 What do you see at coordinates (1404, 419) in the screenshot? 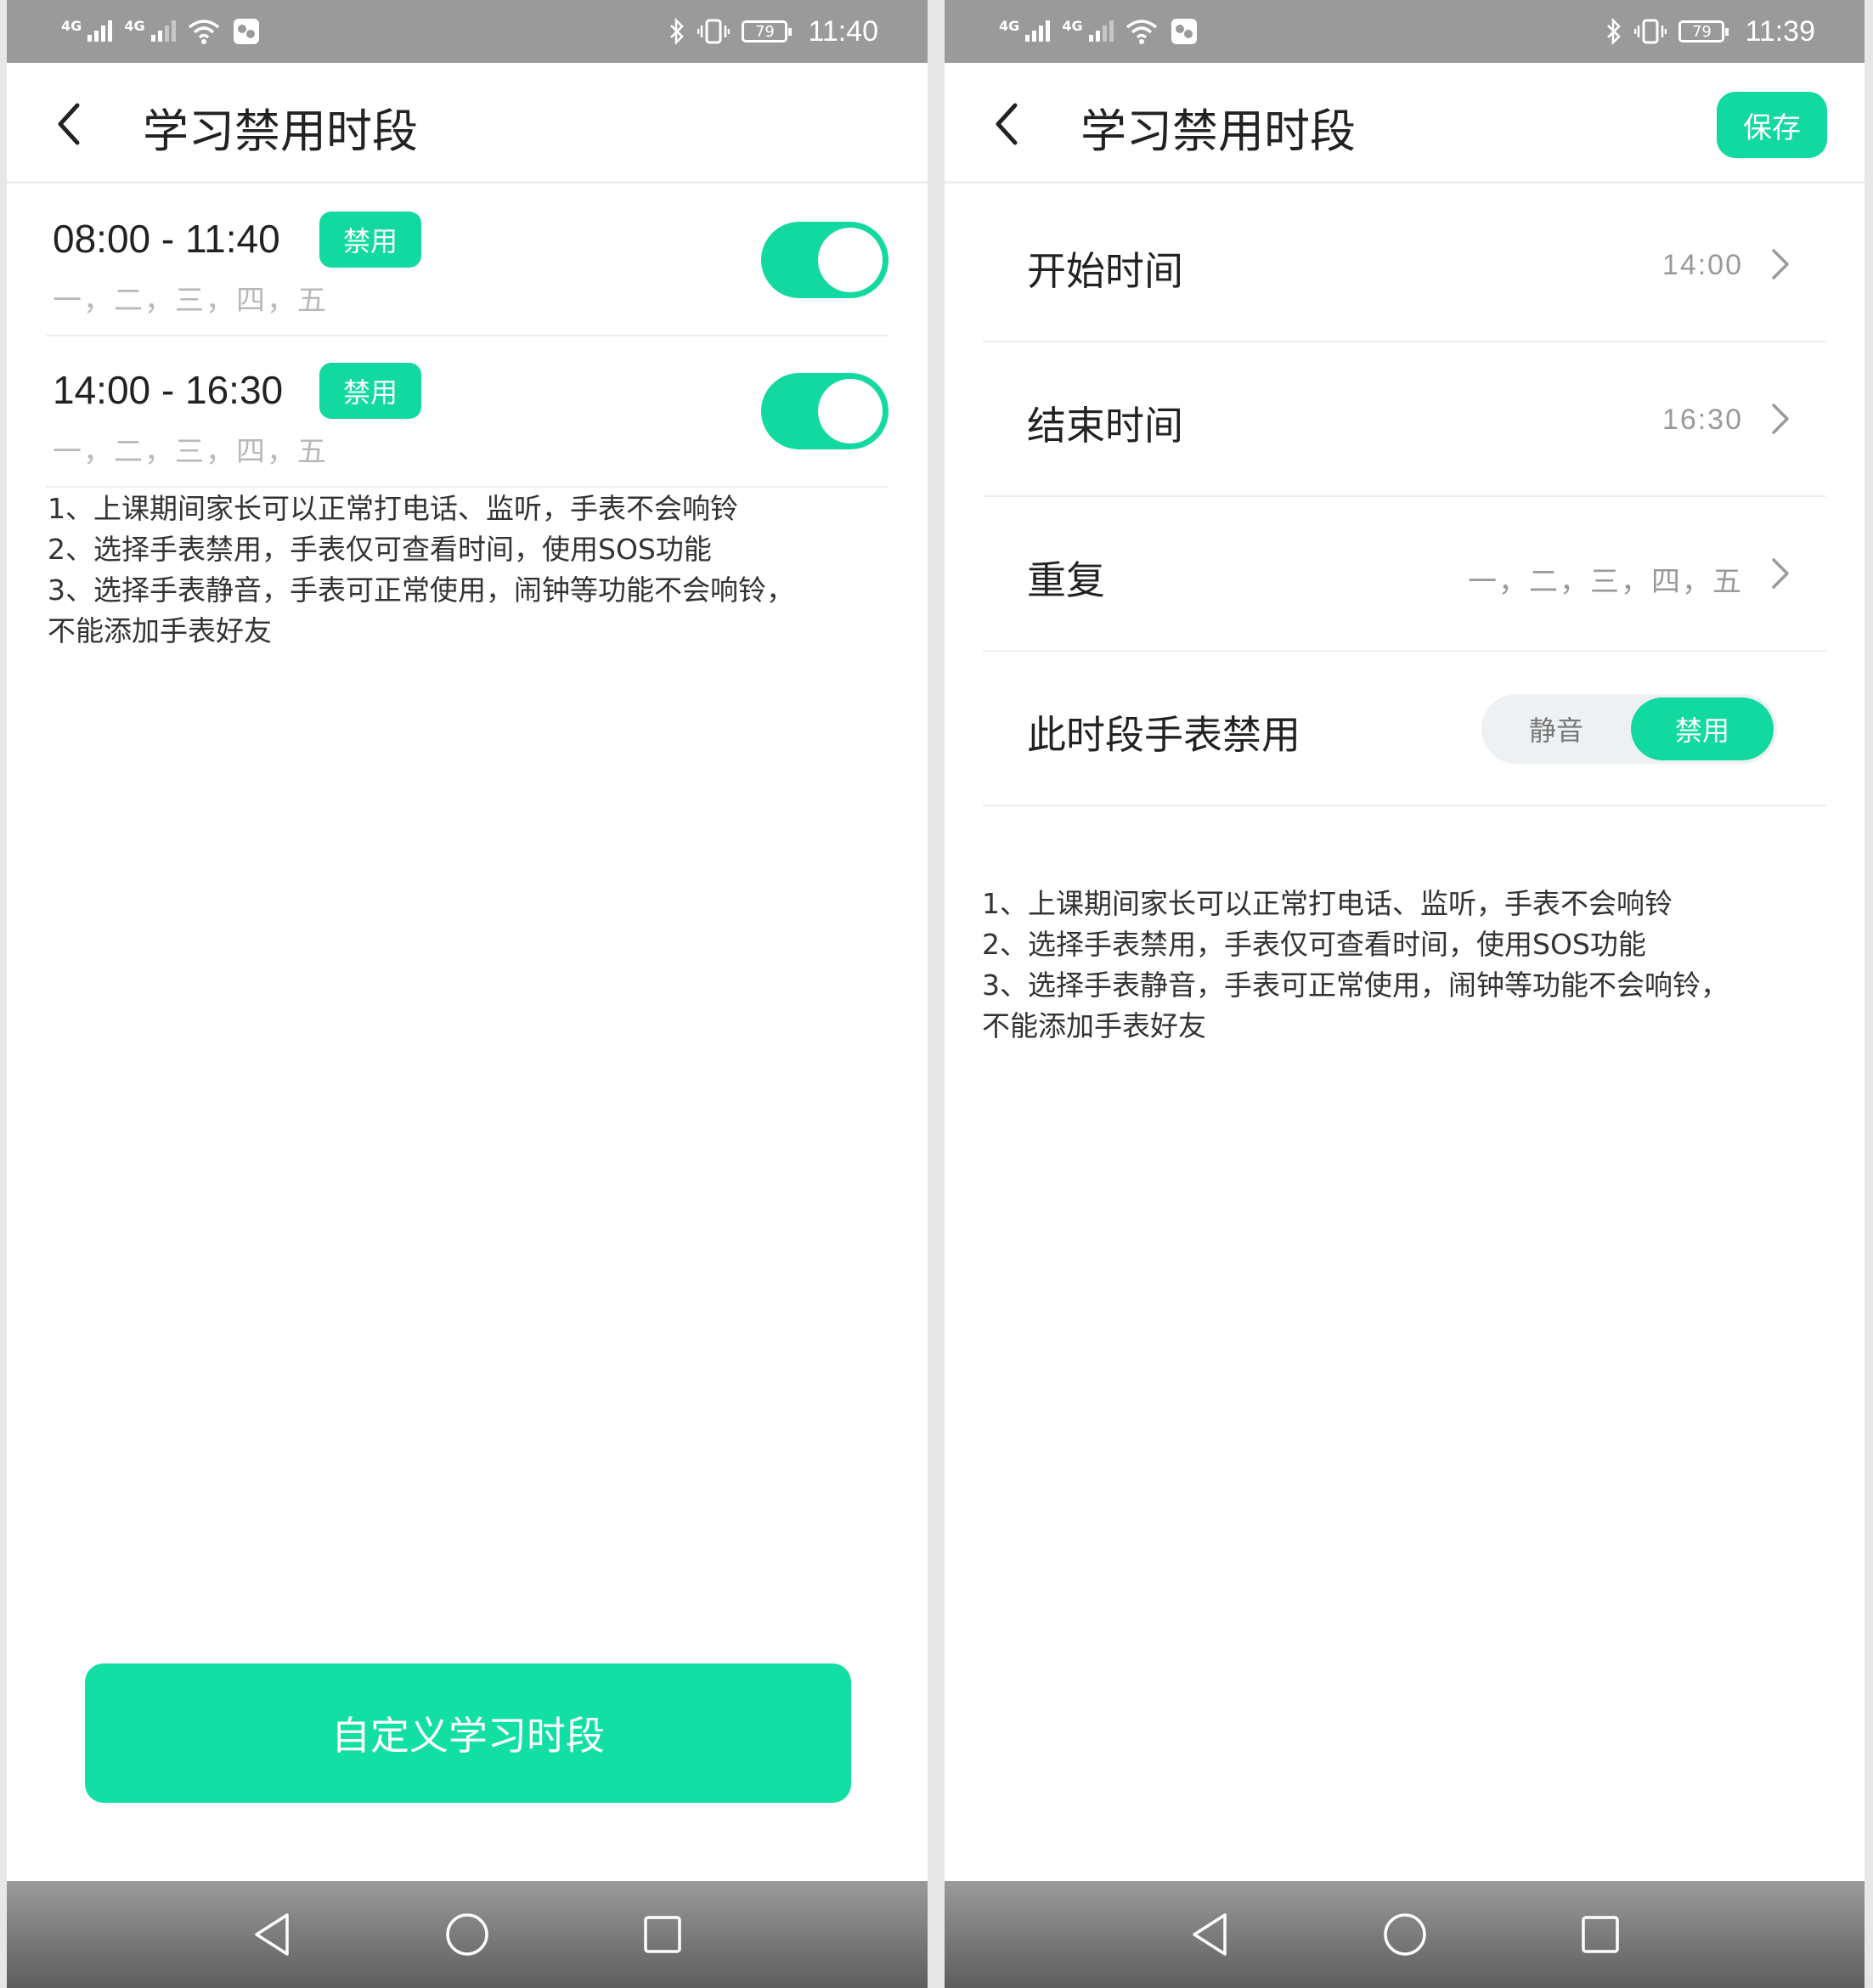
I see `end-time-row: 结束时间 16:30` at bounding box center [1404, 419].